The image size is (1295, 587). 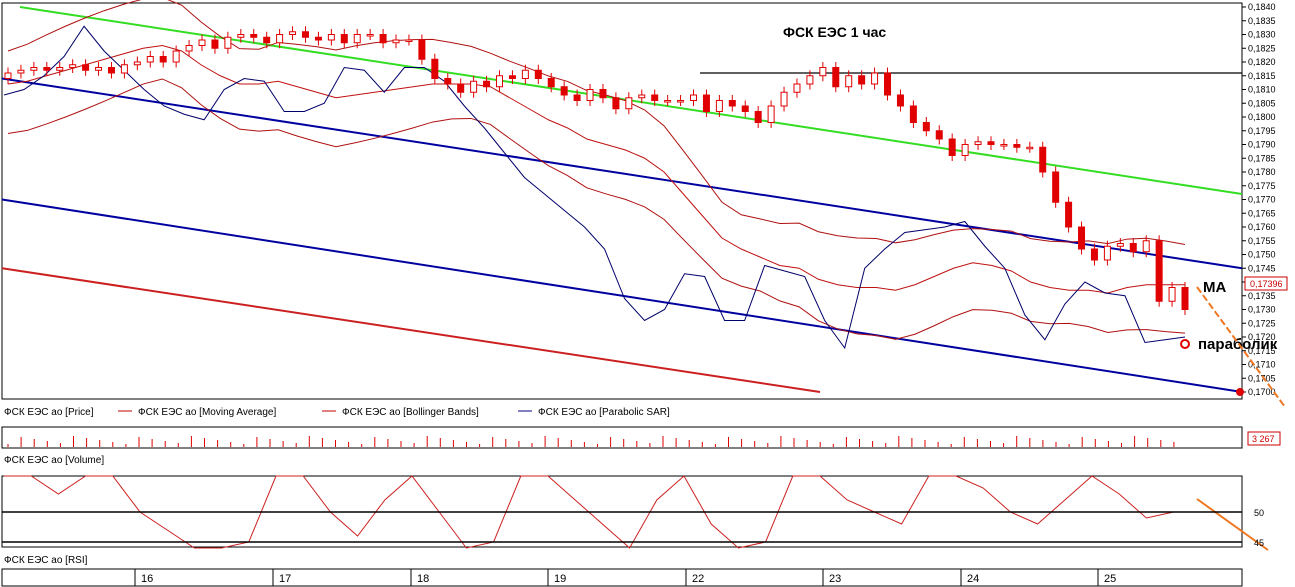 What do you see at coordinates (1262, 103) in the screenshot?
I see `y-tick-label: 0,1805` at bounding box center [1262, 103].